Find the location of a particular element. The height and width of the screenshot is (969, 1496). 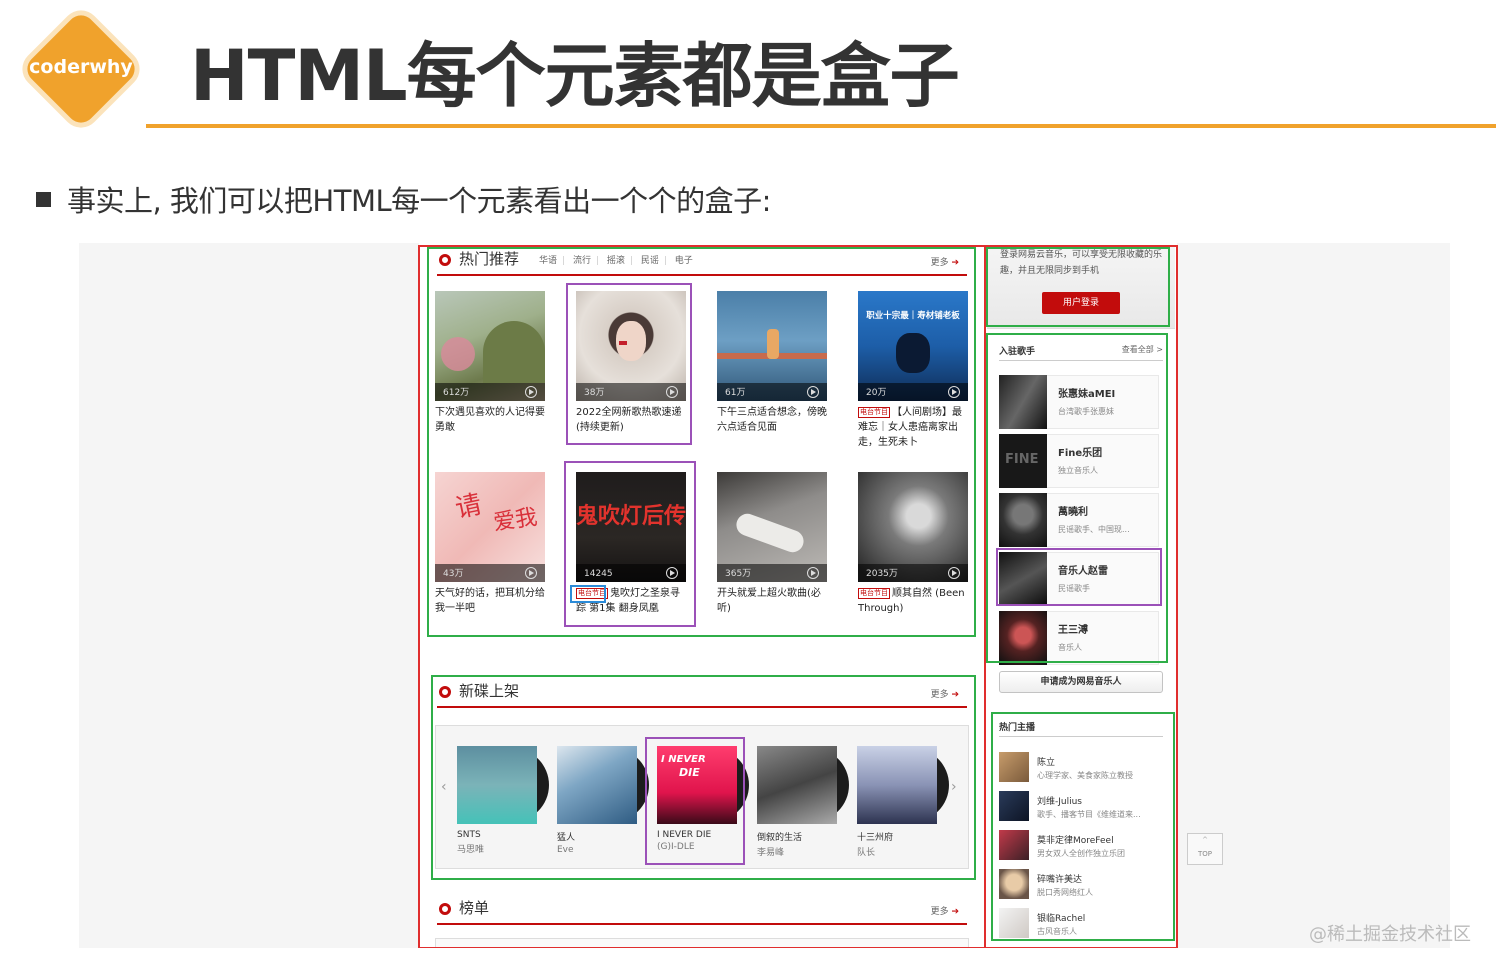

bullet-point: 事实上, 我们可以把HTML每一个元素看出一个个的盒子: is located at coordinates (403, 199).